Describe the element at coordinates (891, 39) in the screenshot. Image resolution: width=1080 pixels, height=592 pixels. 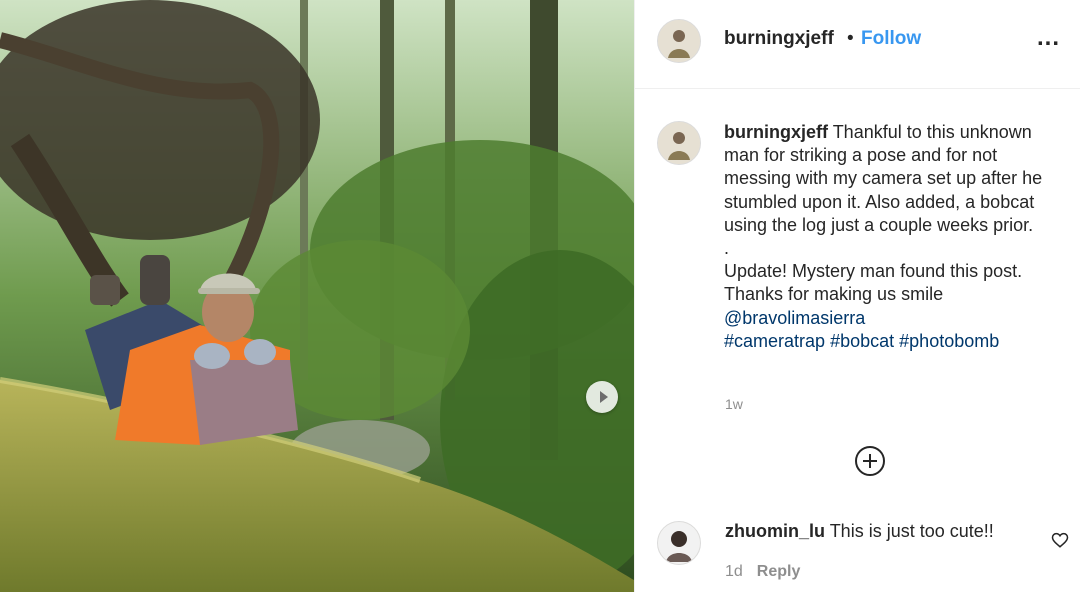
I see `follow-button: Follow` at that location.